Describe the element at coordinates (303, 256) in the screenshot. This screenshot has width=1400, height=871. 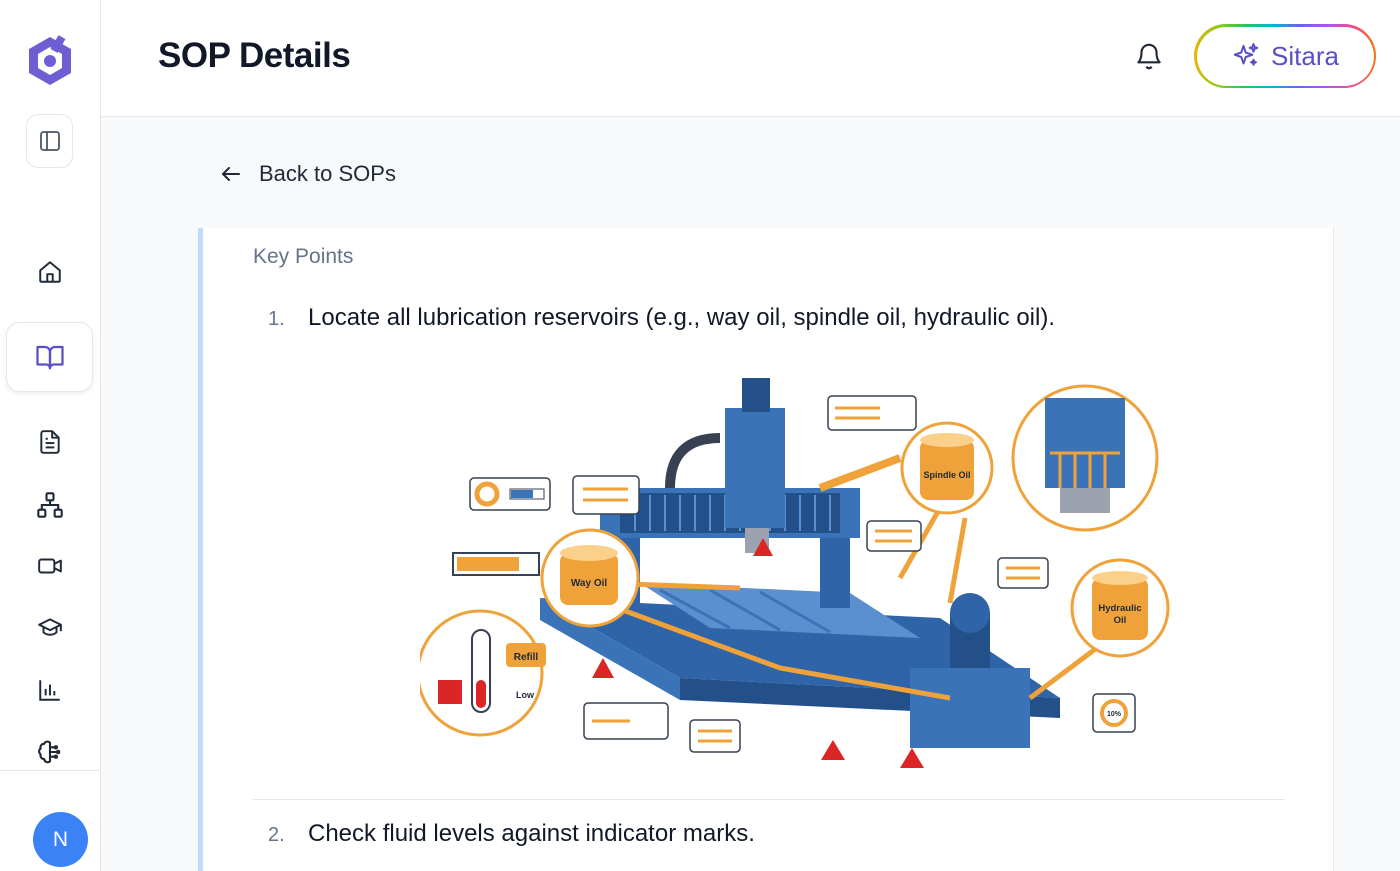
I see `key-points-label: Key Points` at that location.